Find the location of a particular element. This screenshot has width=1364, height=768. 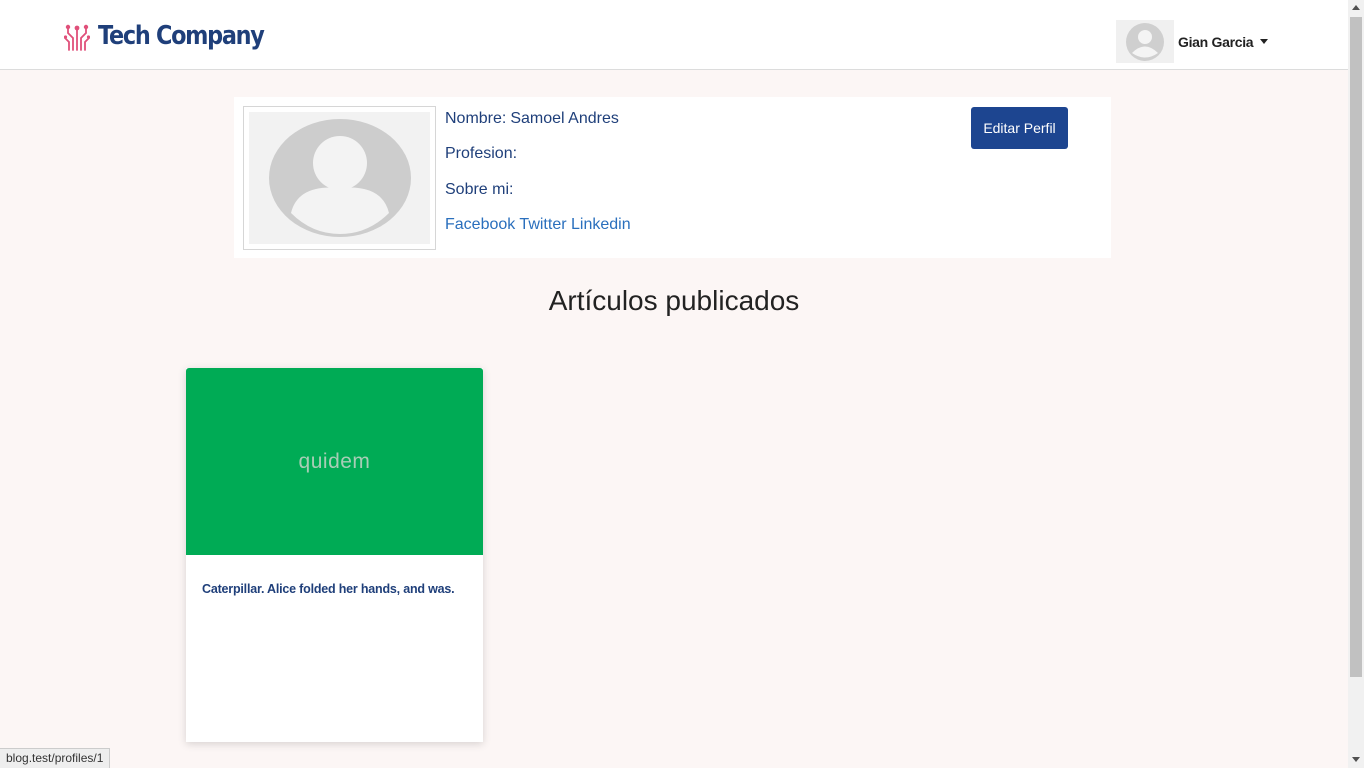

profile-photo is located at coordinates (339, 178).